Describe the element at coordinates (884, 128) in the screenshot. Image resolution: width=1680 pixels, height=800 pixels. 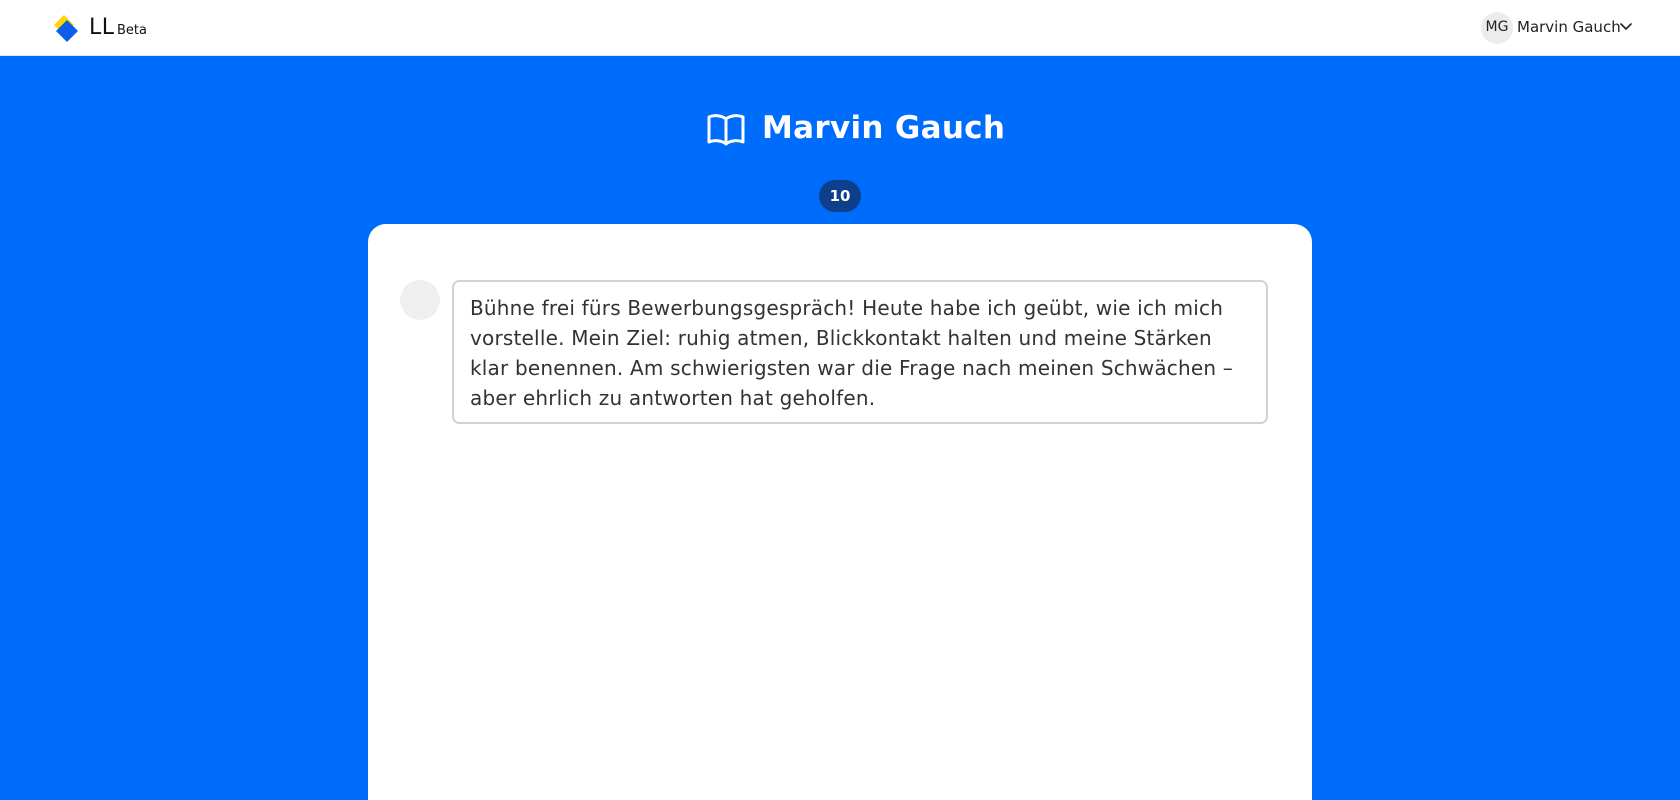
I see `page-title: Marvin Gauch` at that location.